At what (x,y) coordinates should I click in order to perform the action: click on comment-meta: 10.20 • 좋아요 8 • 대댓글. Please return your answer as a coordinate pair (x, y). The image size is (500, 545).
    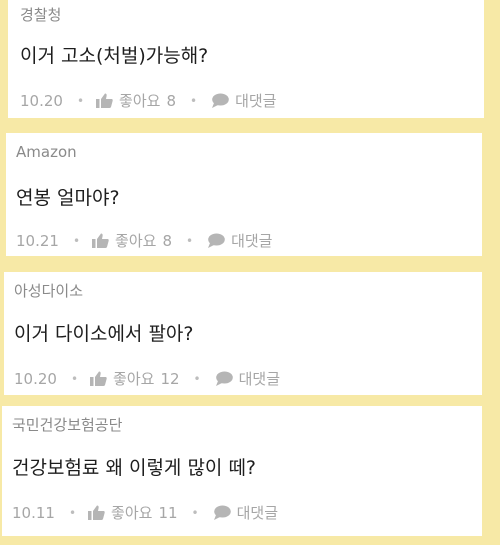
    Looking at the image, I should click on (148, 100).